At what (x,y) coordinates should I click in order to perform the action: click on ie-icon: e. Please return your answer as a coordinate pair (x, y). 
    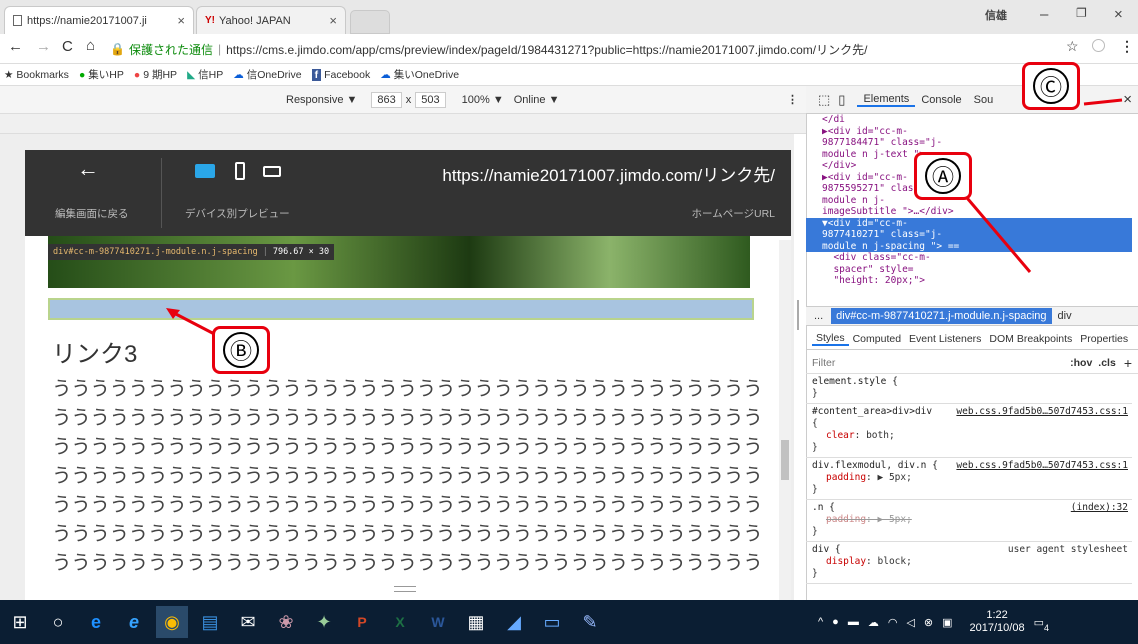
    Looking at the image, I should click on (134, 622).